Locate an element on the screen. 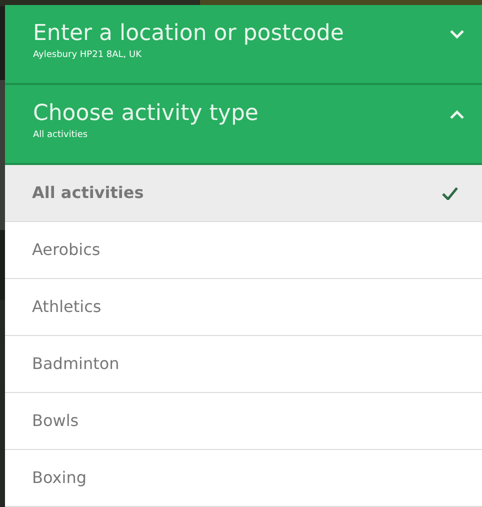  checkmark-icon is located at coordinates (450, 193).